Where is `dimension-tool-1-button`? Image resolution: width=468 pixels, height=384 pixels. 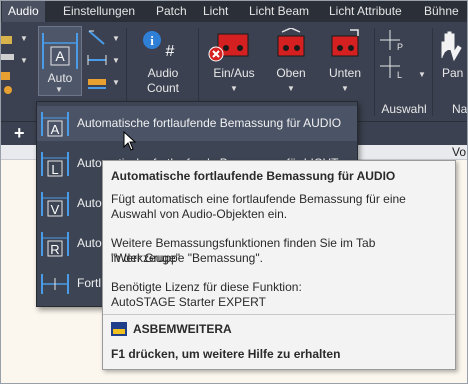
dimension-tool-1-button is located at coordinates (97, 38).